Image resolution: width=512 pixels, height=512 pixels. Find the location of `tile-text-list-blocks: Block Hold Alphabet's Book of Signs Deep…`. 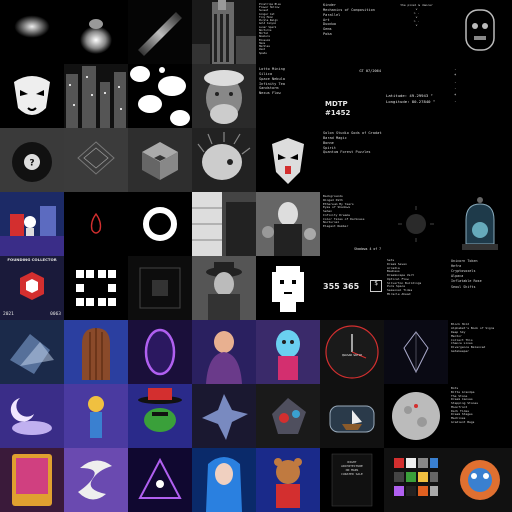

tile-text-list-blocks: Block Hold Alphabet's Book of Signs Deep… is located at coordinates (480, 352).